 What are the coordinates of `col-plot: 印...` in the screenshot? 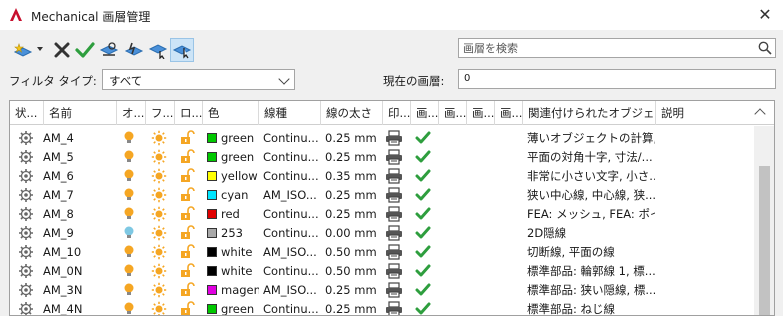 It's located at (397, 113).